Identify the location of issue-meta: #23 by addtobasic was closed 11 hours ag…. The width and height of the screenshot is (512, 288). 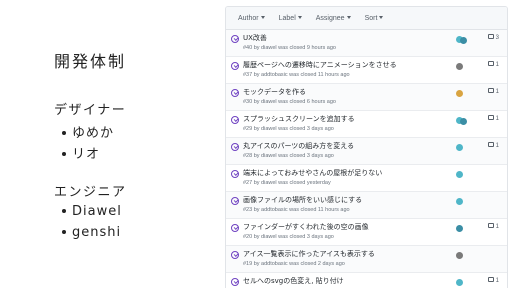
(296, 210).